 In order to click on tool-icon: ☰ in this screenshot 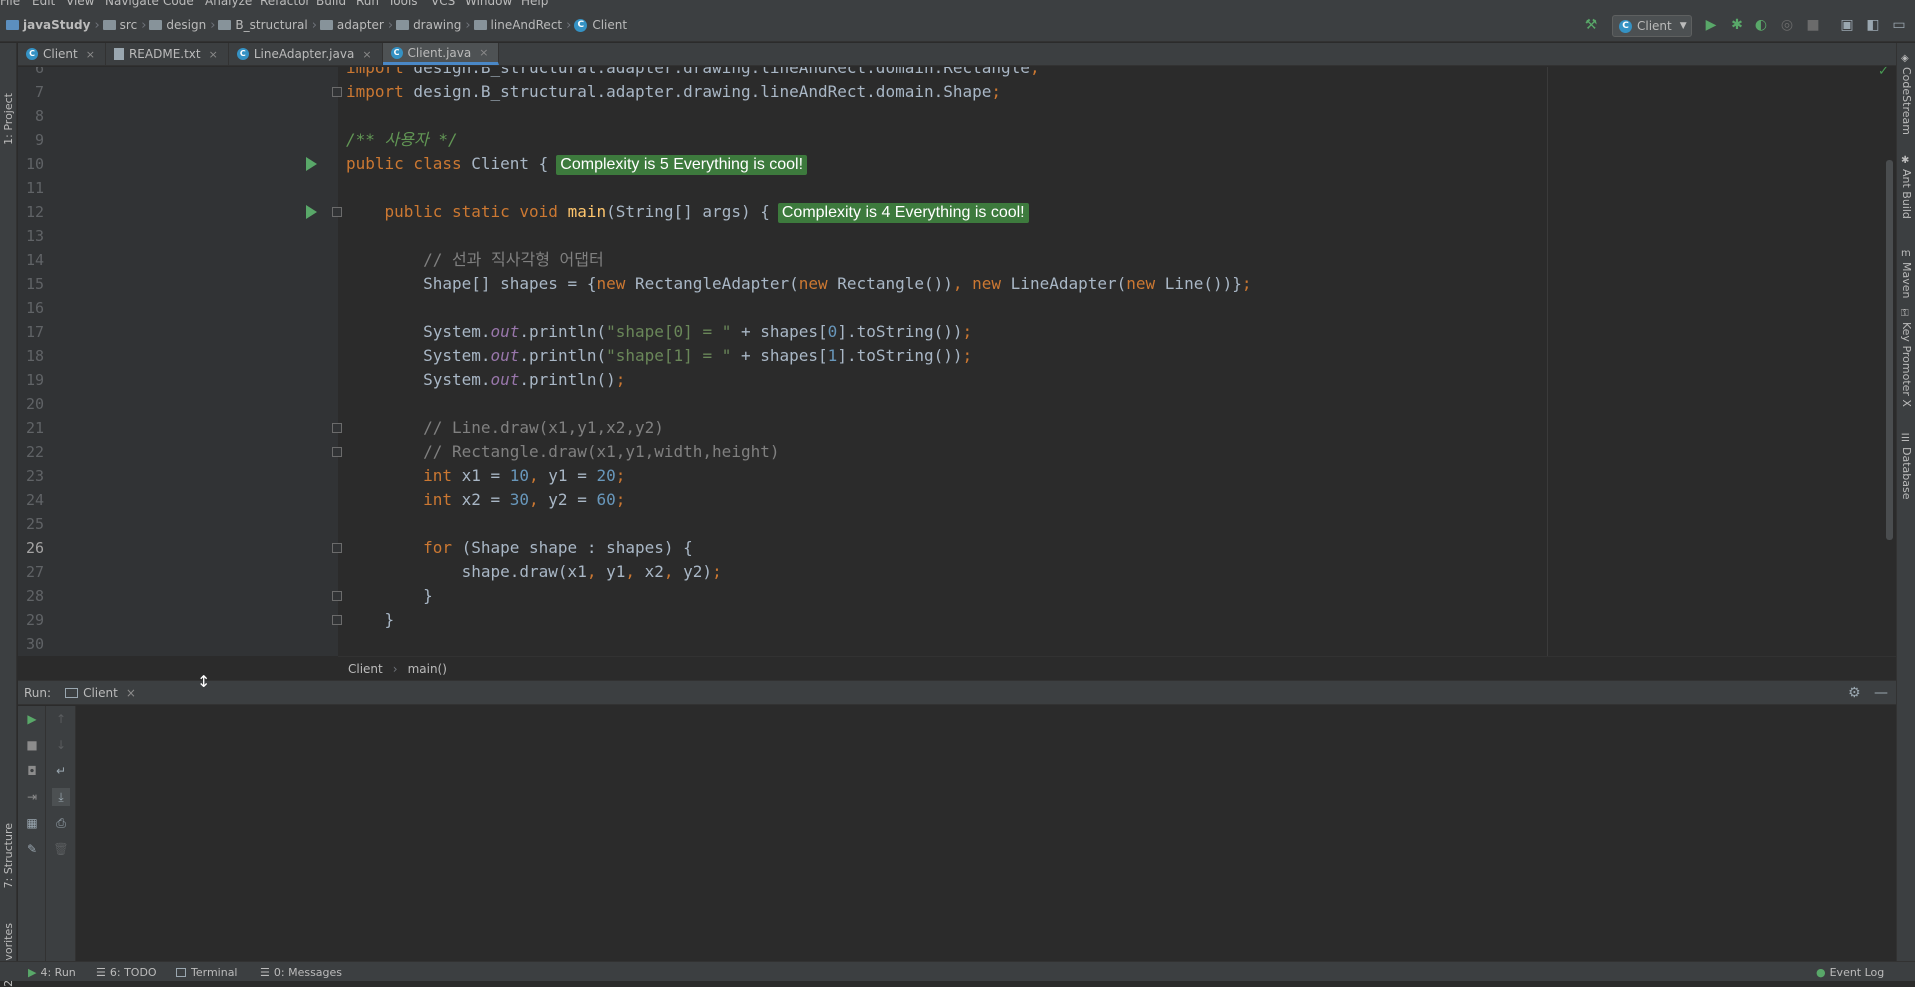, I will do `click(1905, 438)`.